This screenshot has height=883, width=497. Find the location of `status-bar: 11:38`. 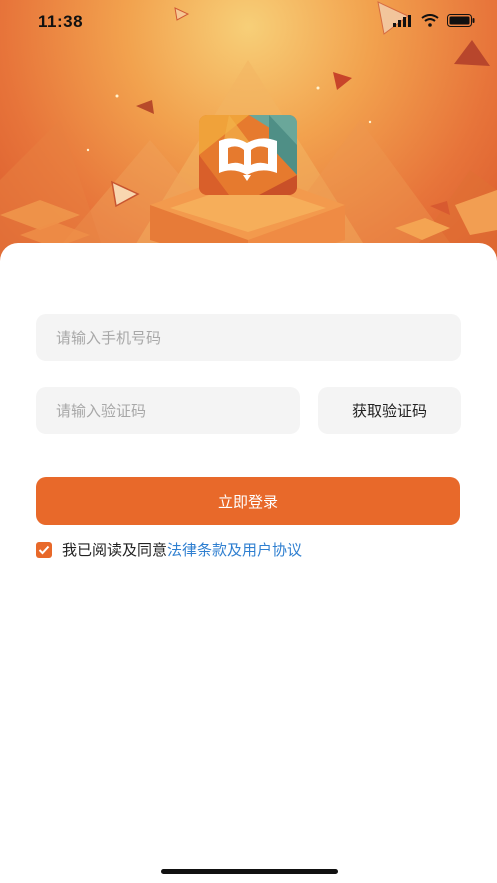

status-bar: 11:38 is located at coordinates (248, 23).